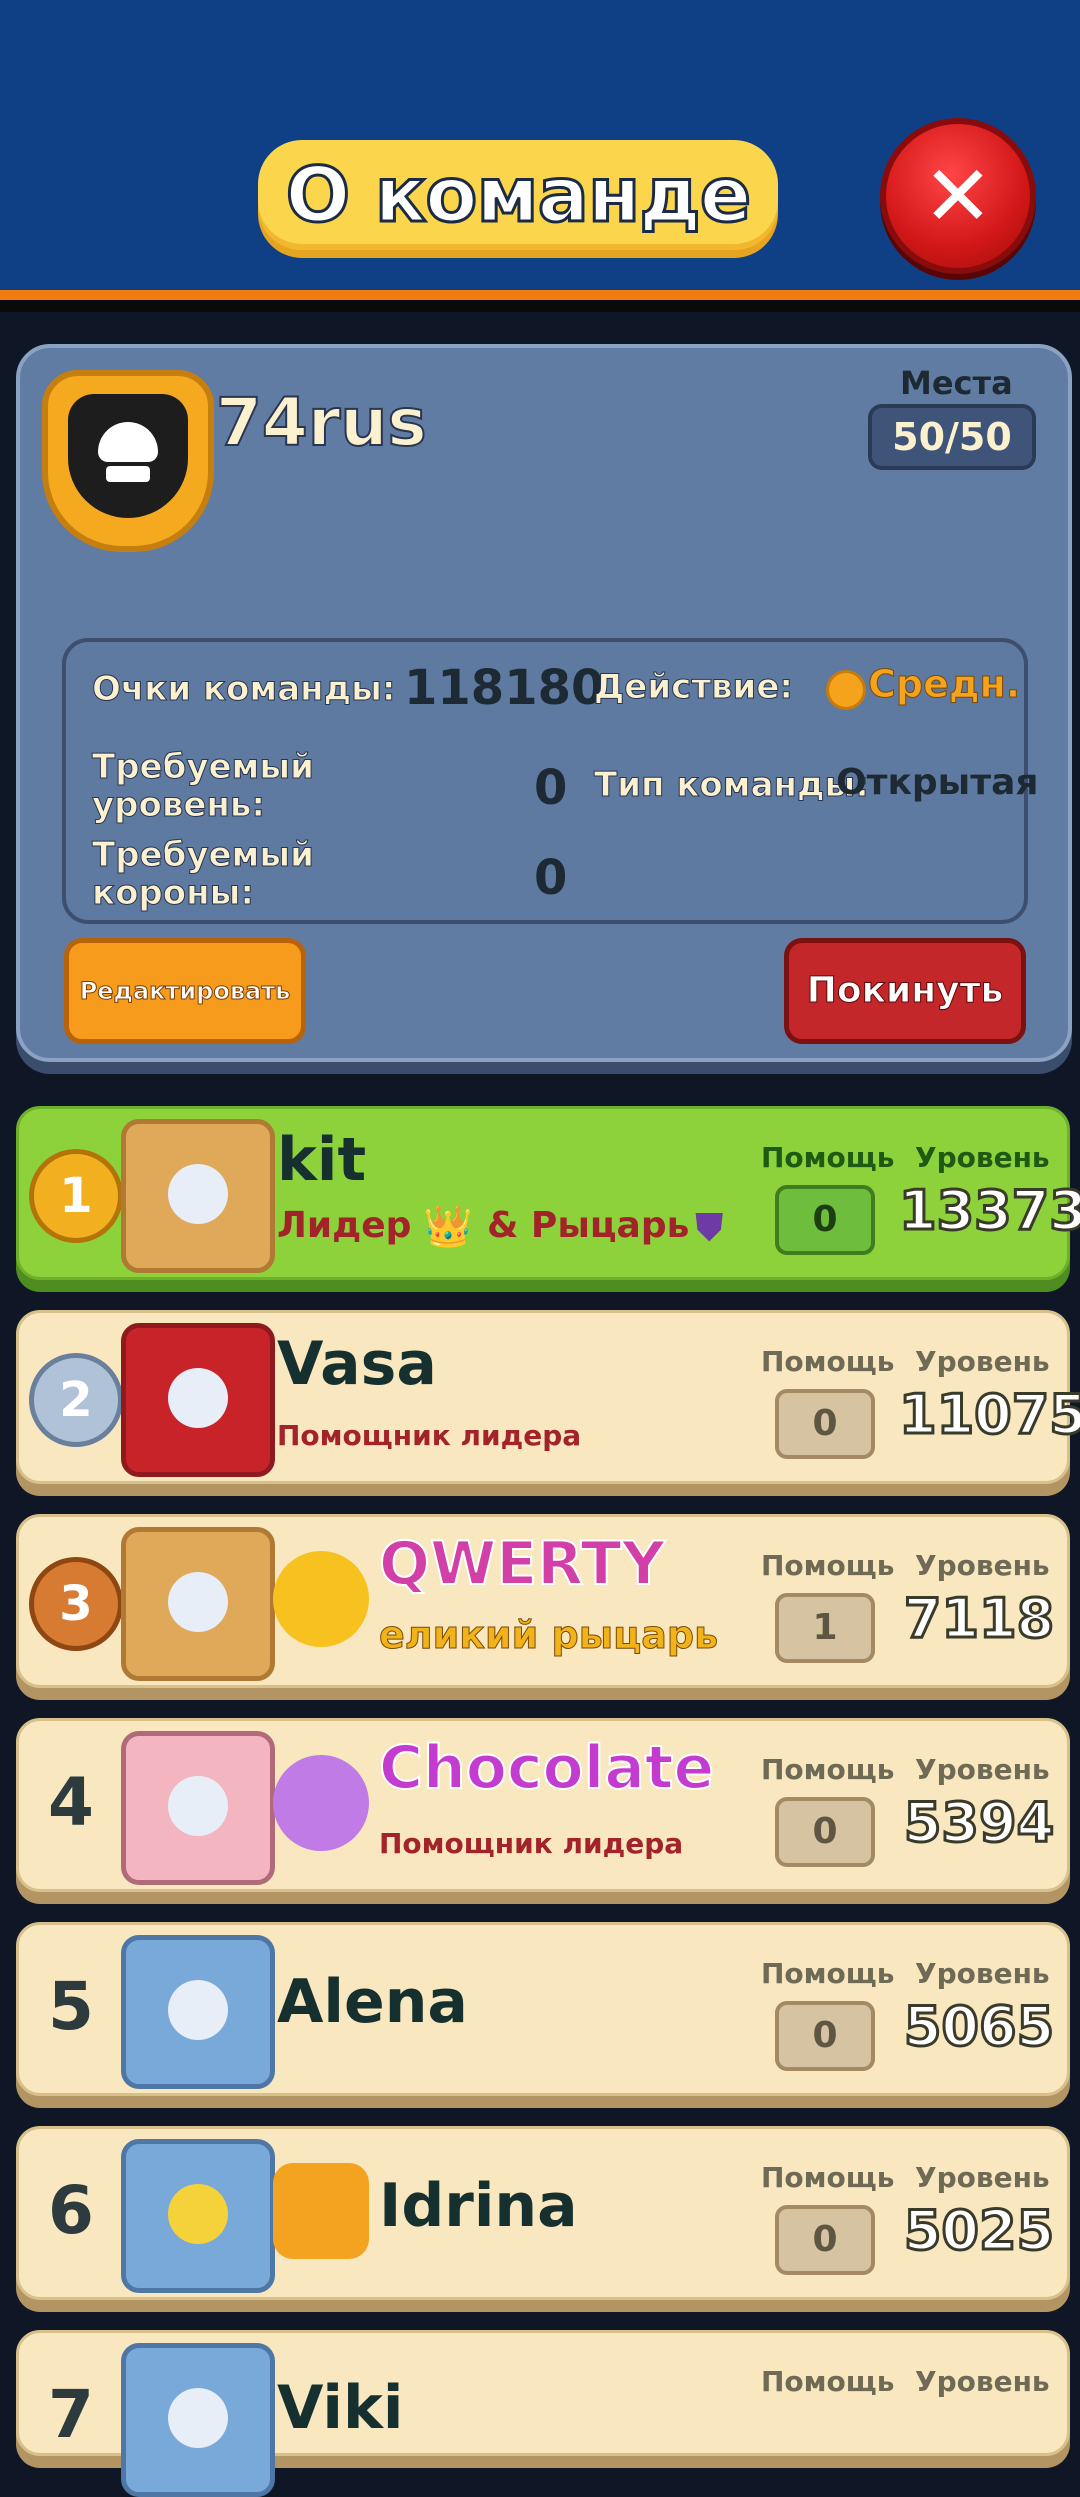  I want to click on activity-value: Средн., so click(944, 684).